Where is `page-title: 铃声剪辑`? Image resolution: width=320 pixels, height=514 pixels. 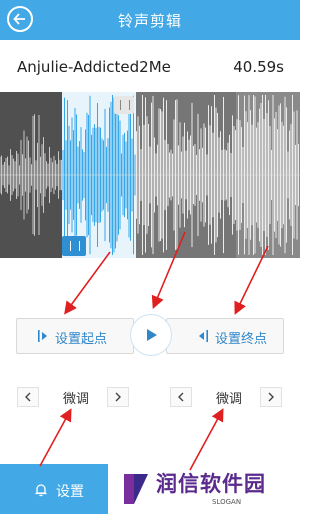
page-title: 铃声剪辑 is located at coordinates (149, 21).